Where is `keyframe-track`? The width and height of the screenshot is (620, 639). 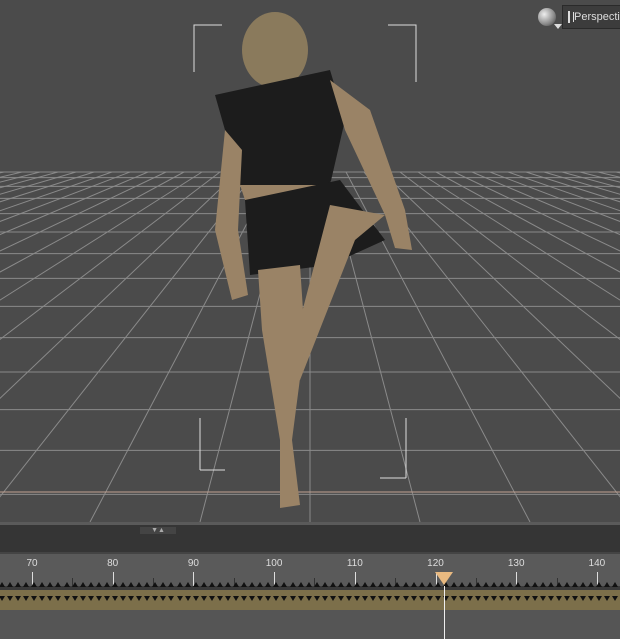 keyframe-track is located at coordinates (310, 596).